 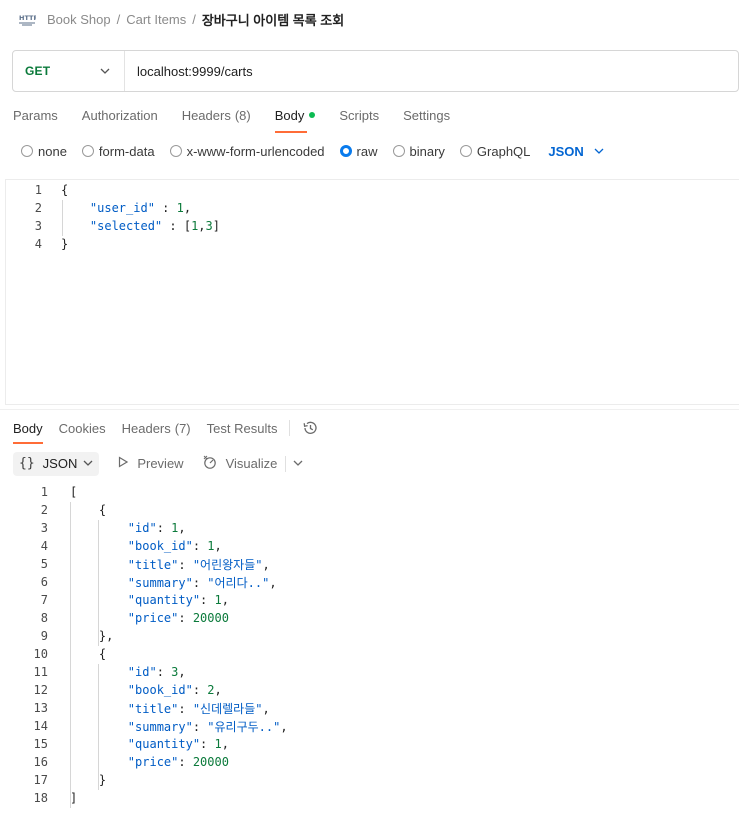 What do you see at coordinates (242, 428) in the screenshot?
I see `tab-test-results: Test Results` at bounding box center [242, 428].